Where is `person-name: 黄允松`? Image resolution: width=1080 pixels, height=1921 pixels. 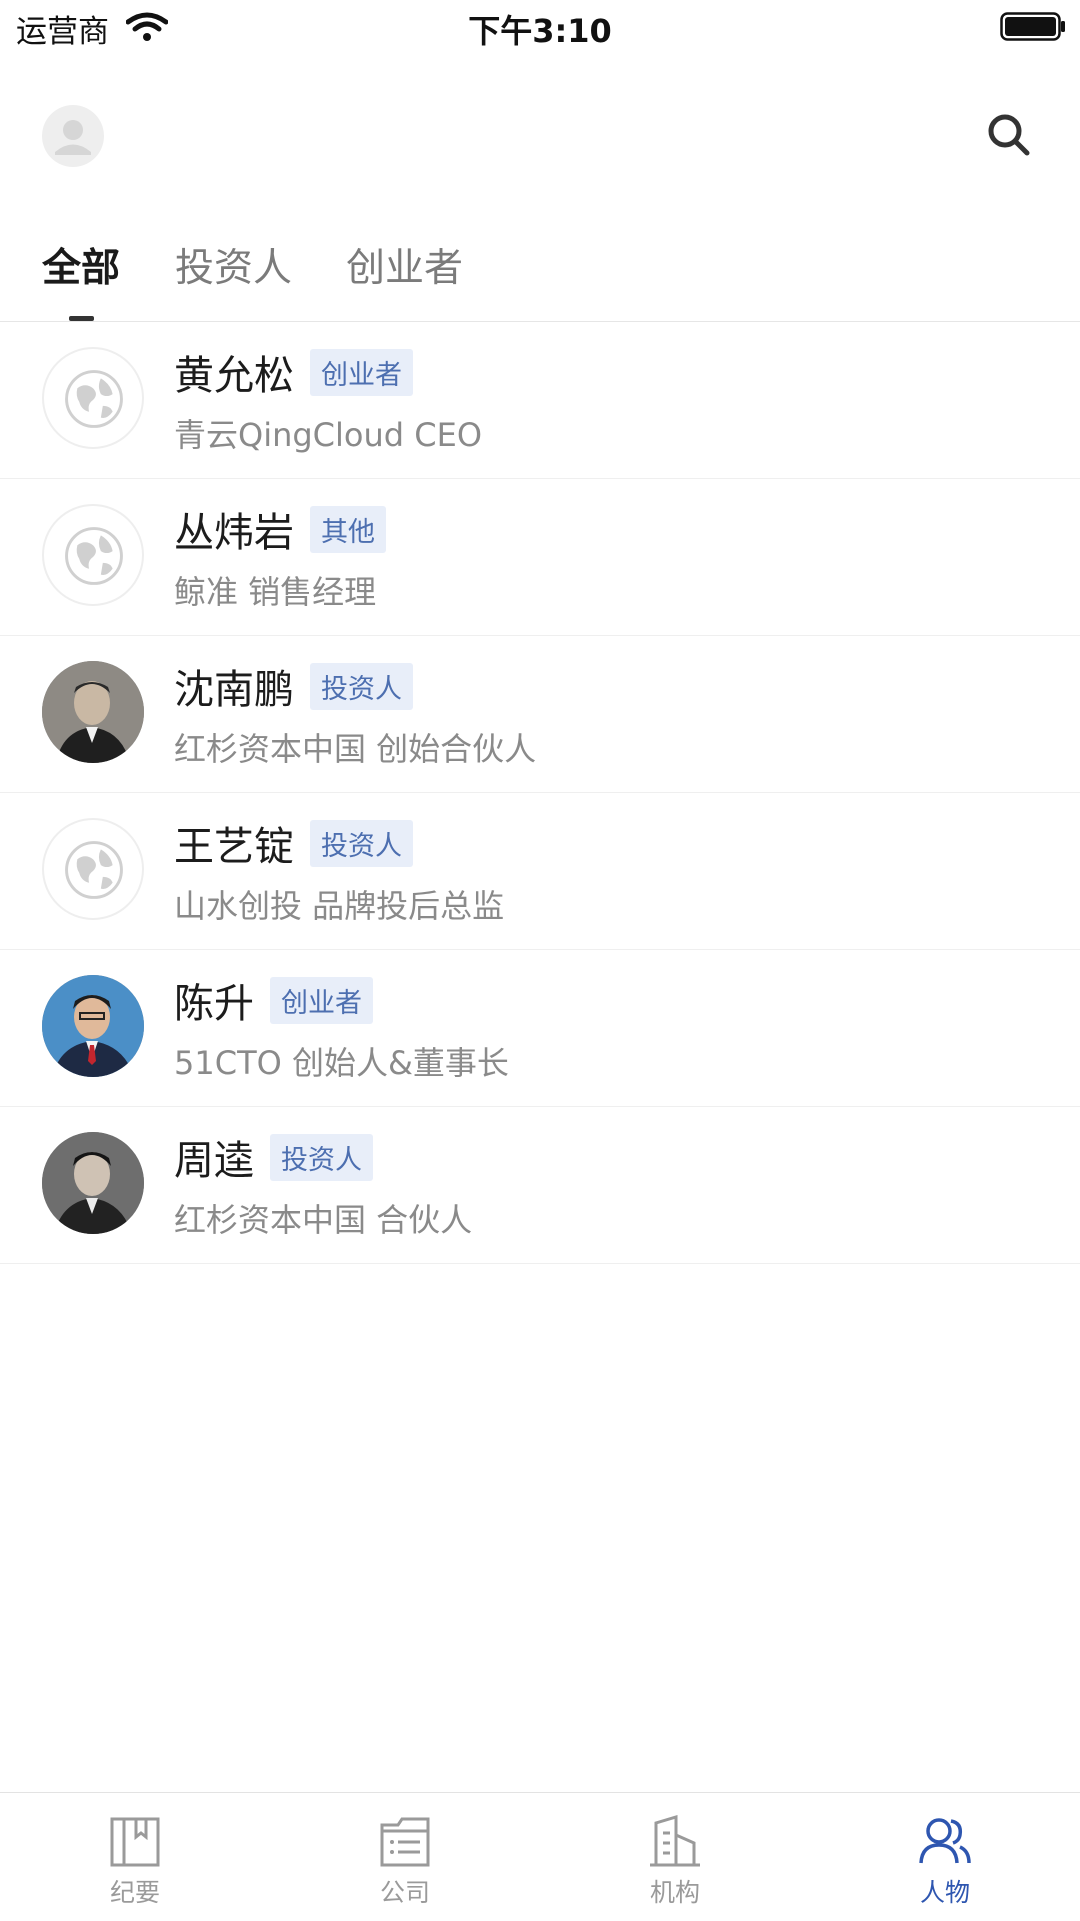 person-name: 黄允松 is located at coordinates (234, 376).